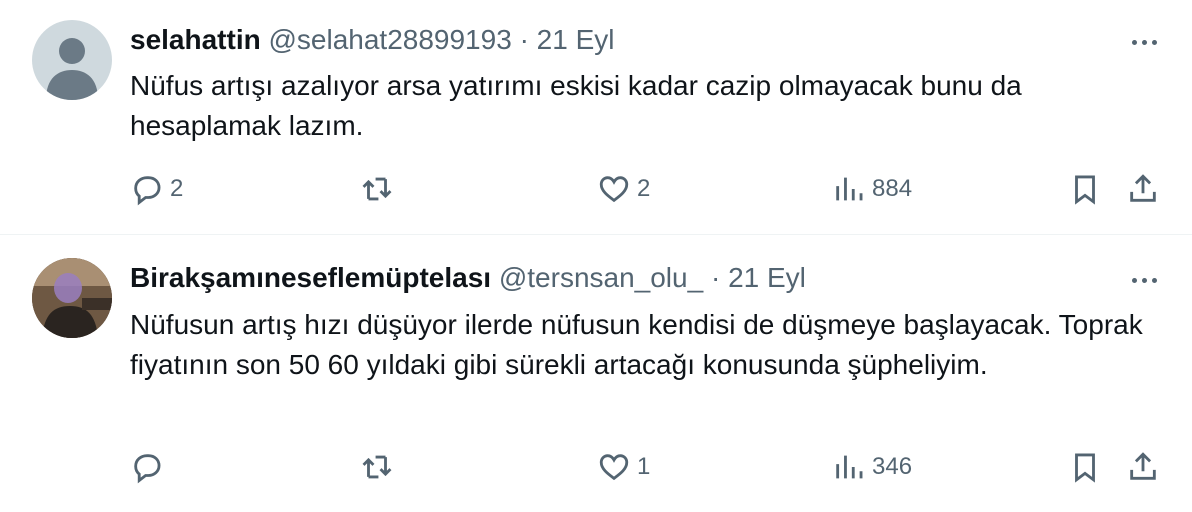 This screenshot has height=512, width=1192. I want to click on view-count: 884, so click(892, 188).